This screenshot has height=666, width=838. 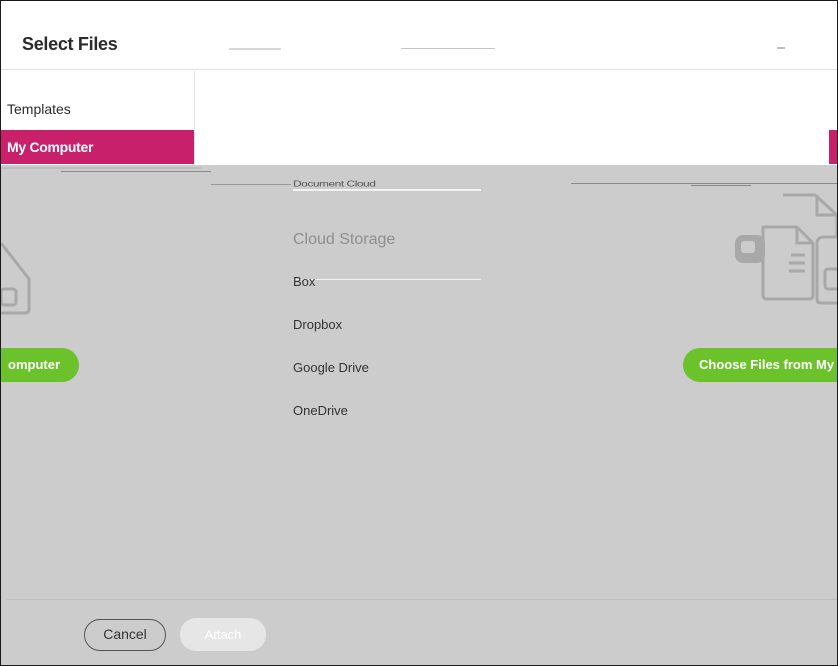 What do you see at coordinates (331, 367) in the screenshot?
I see `storage-item-google-drive: Google Drive` at bounding box center [331, 367].